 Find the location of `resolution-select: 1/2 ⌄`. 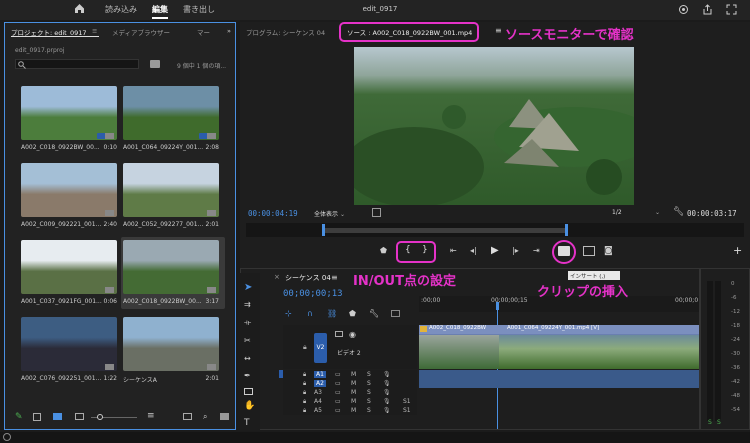

resolution-select: 1/2 ⌄ is located at coordinates (636, 214).